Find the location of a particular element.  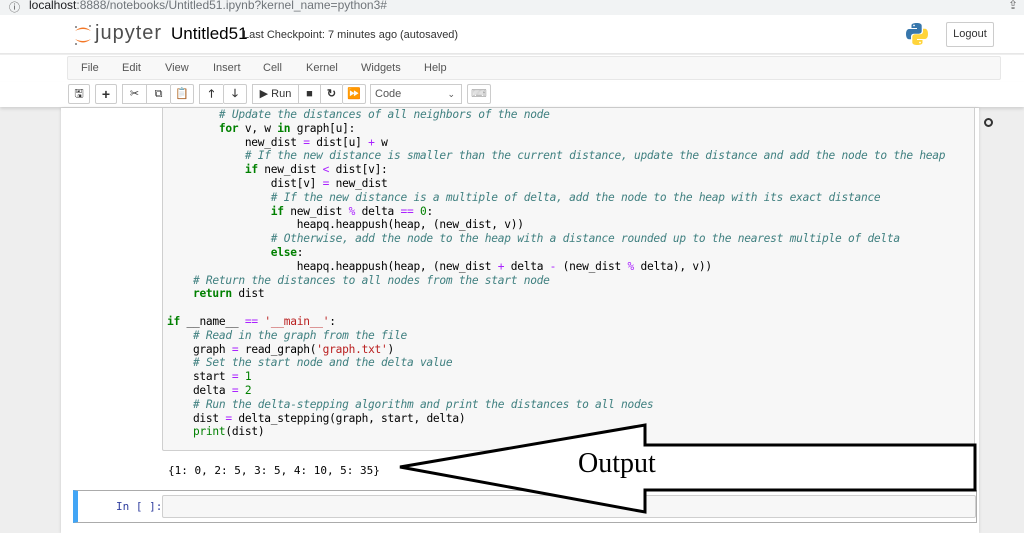

menu-help: Help is located at coordinates (435, 68).